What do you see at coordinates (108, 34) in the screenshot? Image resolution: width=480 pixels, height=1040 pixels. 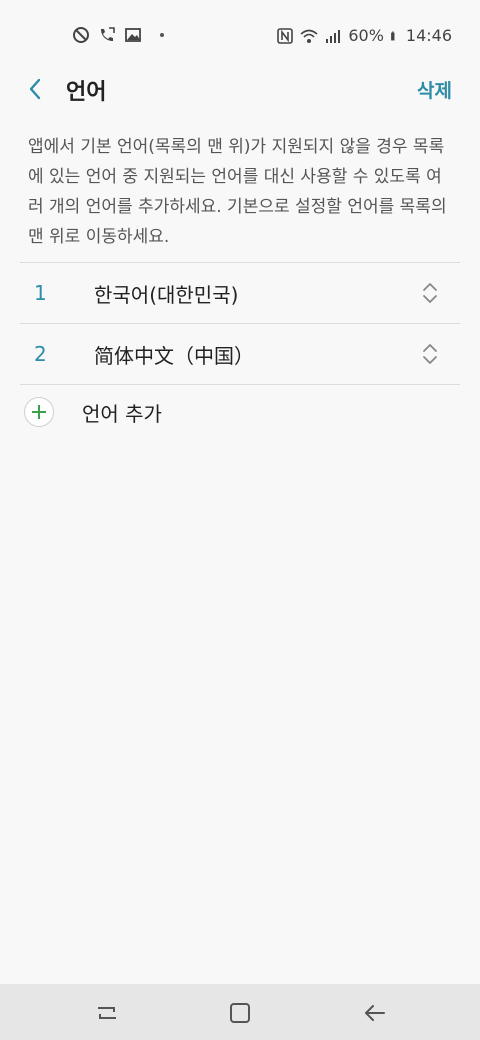 I see `call-forward-icon` at bounding box center [108, 34].